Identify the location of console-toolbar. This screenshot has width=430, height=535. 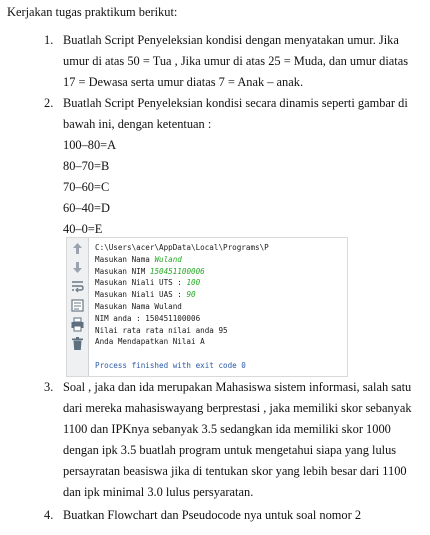
(78, 307).